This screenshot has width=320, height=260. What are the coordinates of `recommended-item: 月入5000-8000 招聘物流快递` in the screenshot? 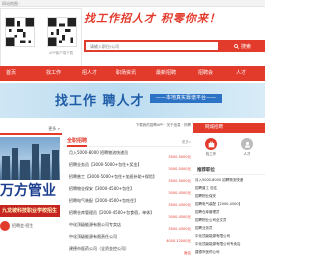 It's located at (230, 182).